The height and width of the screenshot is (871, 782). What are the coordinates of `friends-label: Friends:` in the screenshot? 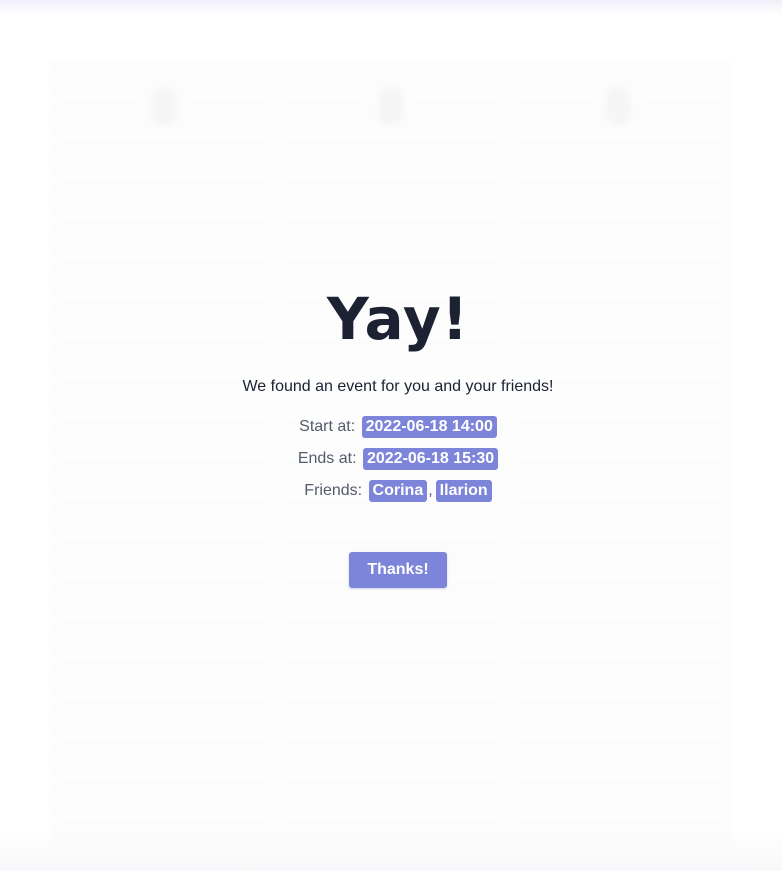 It's located at (333, 490).